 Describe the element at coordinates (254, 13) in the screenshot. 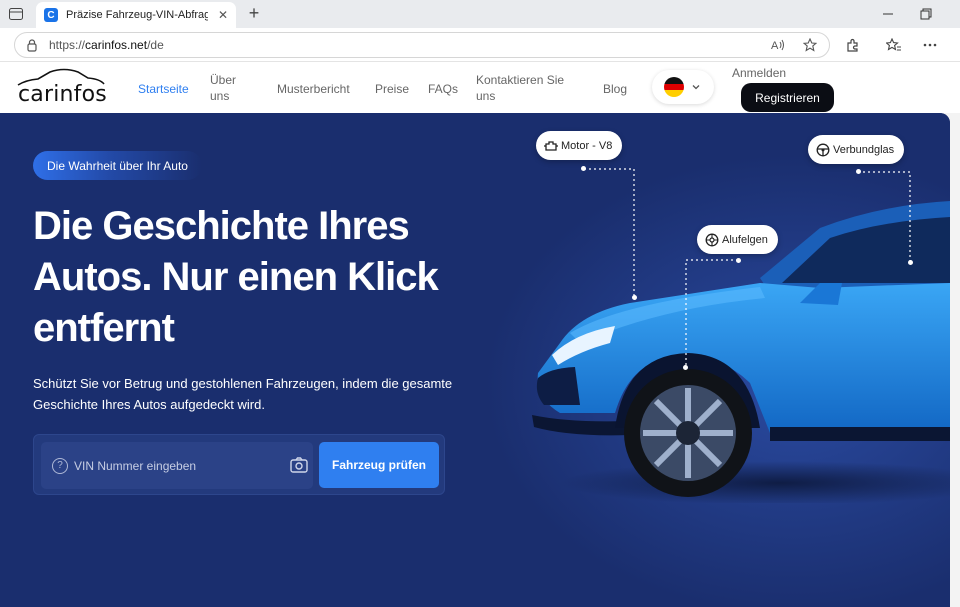

I see `new-tab-button: +` at that location.